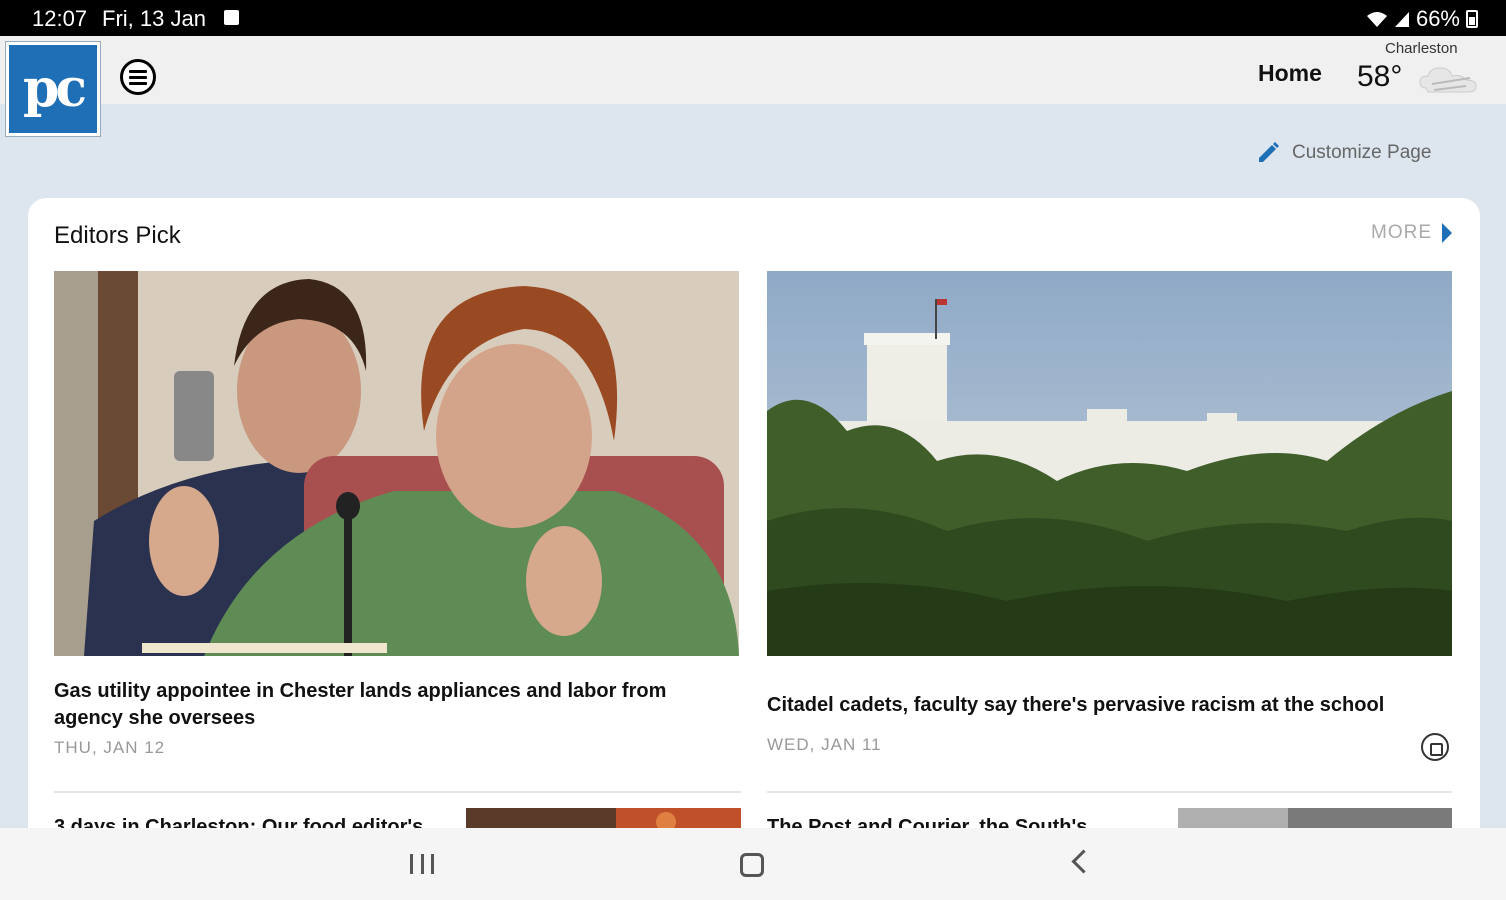 Image resolution: width=1506 pixels, height=900 pixels. Describe the element at coordinates (1401, 232) in the screenshot. I see `more-label: MORE` at that location.